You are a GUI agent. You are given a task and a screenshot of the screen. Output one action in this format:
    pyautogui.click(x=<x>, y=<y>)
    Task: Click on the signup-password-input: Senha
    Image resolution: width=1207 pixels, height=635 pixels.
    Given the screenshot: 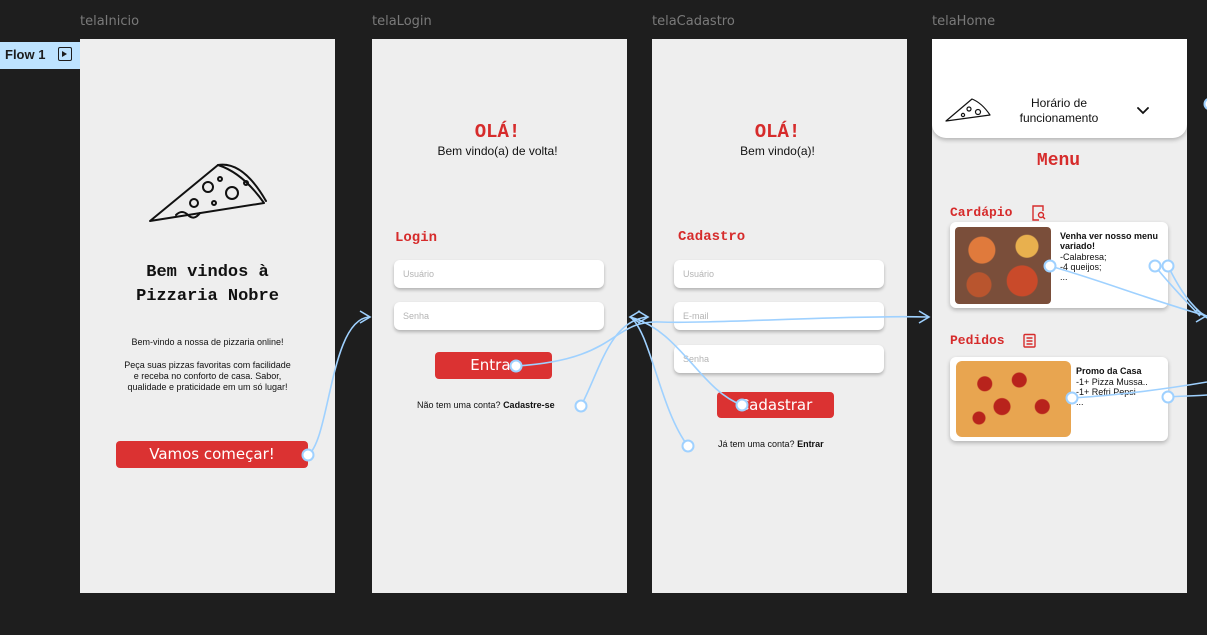 What is the action you would take?
    pyautogui.click(x=779, y=359)
    